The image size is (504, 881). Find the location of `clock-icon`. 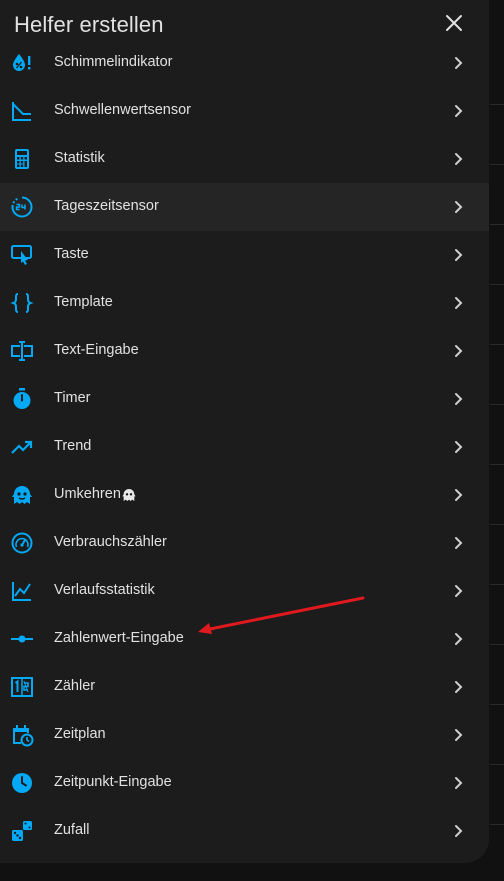

clock-icon is located at coordinates (22, 783).